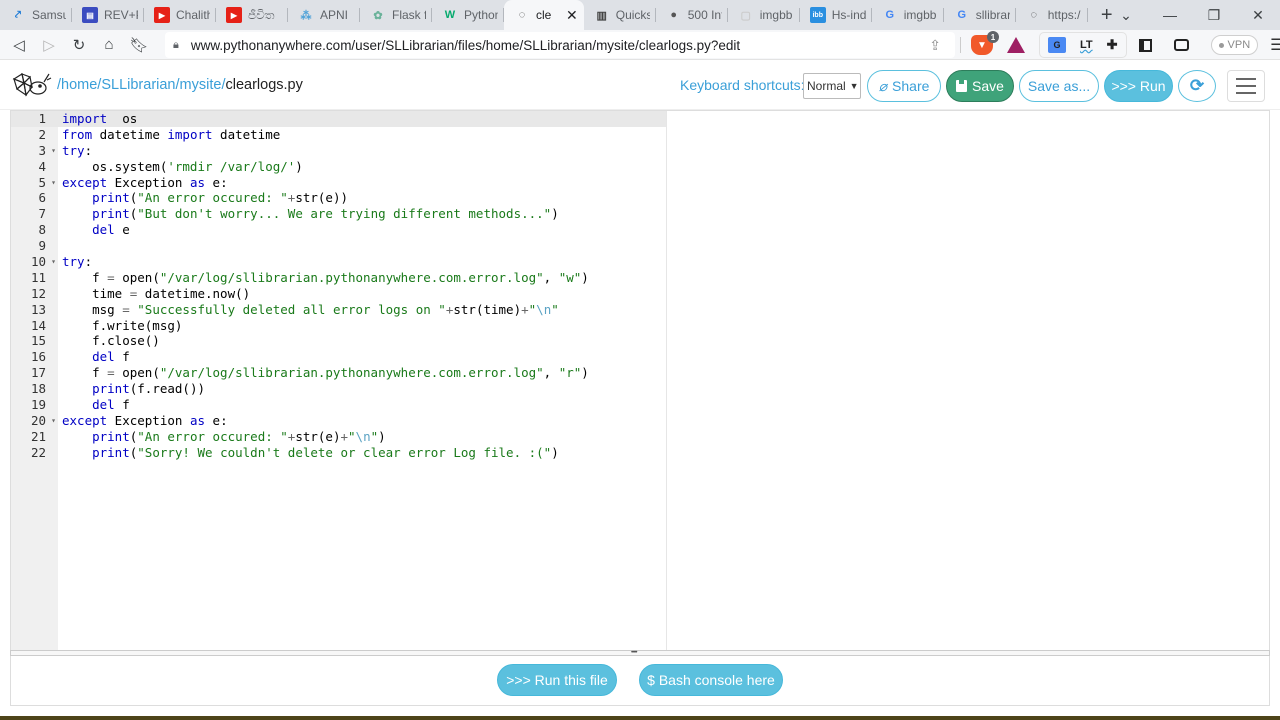 This screenshot has width=1280, height=720. Describe the element at coordinates (985, 43) in the screenshot. I see `brave-shields-icon: ▼ 1` at that location.